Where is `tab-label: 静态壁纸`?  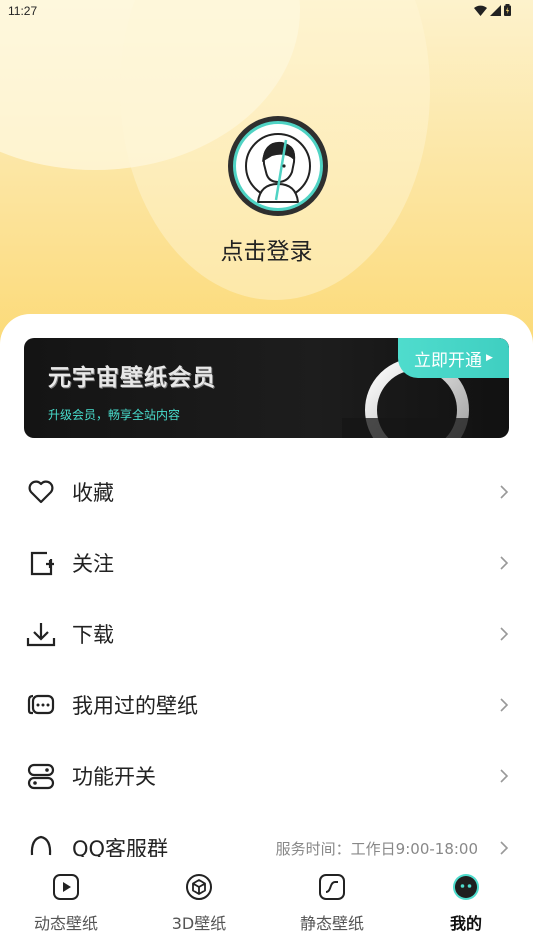 tab-label: 静态壁纸 is located at coordinates (331, 923).